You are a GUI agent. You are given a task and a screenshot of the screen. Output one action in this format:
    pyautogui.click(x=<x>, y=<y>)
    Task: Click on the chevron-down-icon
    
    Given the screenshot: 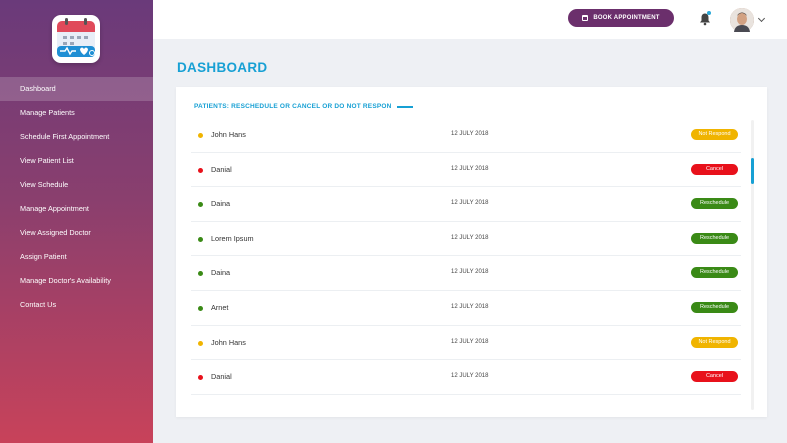 What is the action you would take?
    pyautogui.click(x=761, y=18)
    